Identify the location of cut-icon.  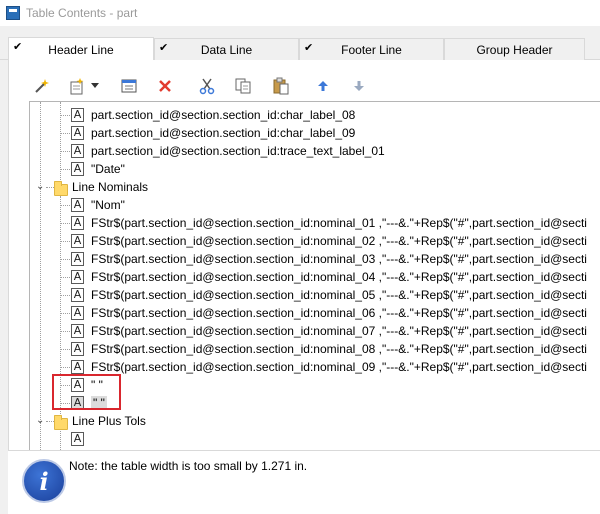
(207, 86).